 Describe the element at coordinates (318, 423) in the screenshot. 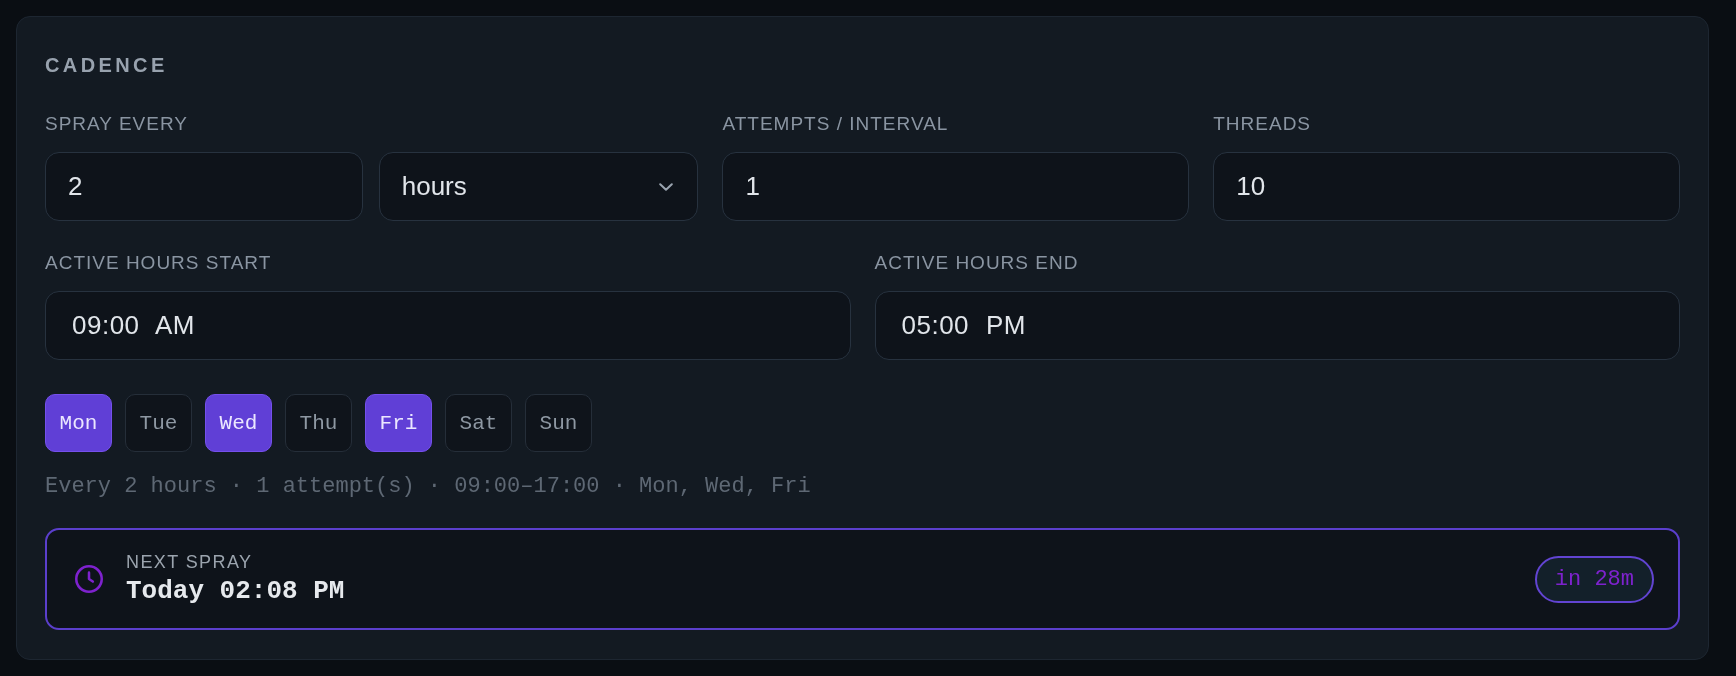

I see `day-toggle: Thu` at that location.